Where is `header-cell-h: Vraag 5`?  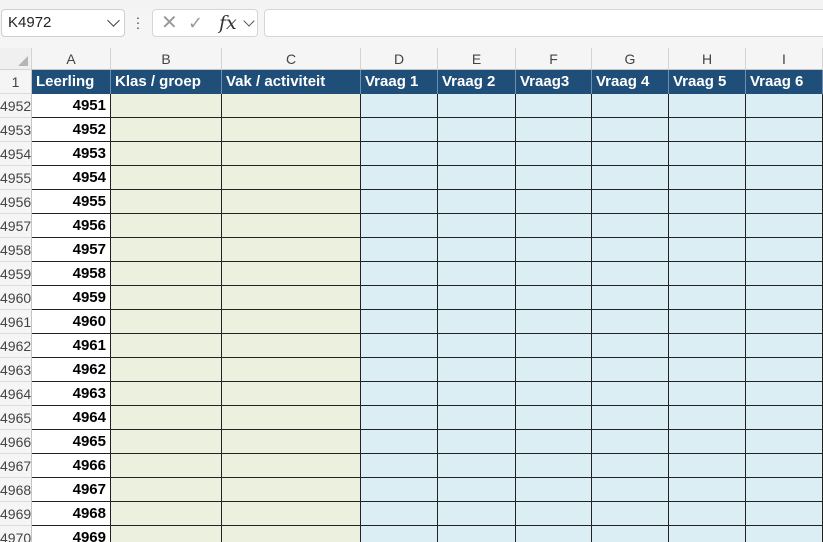
header-cell-h: Vraag 5 is located at coordinates (707, 82).